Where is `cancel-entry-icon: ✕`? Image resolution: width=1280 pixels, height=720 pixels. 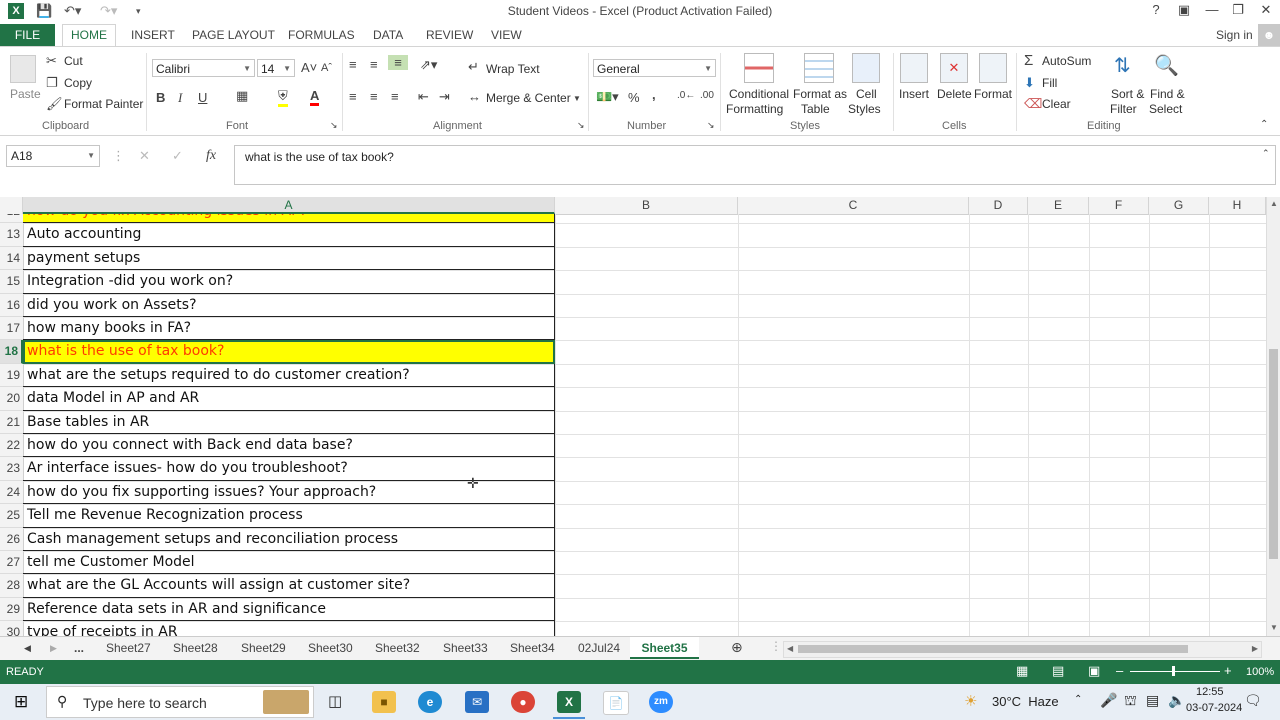
cancel-entry-icon: ✕ is located at coordinates (144, 156).